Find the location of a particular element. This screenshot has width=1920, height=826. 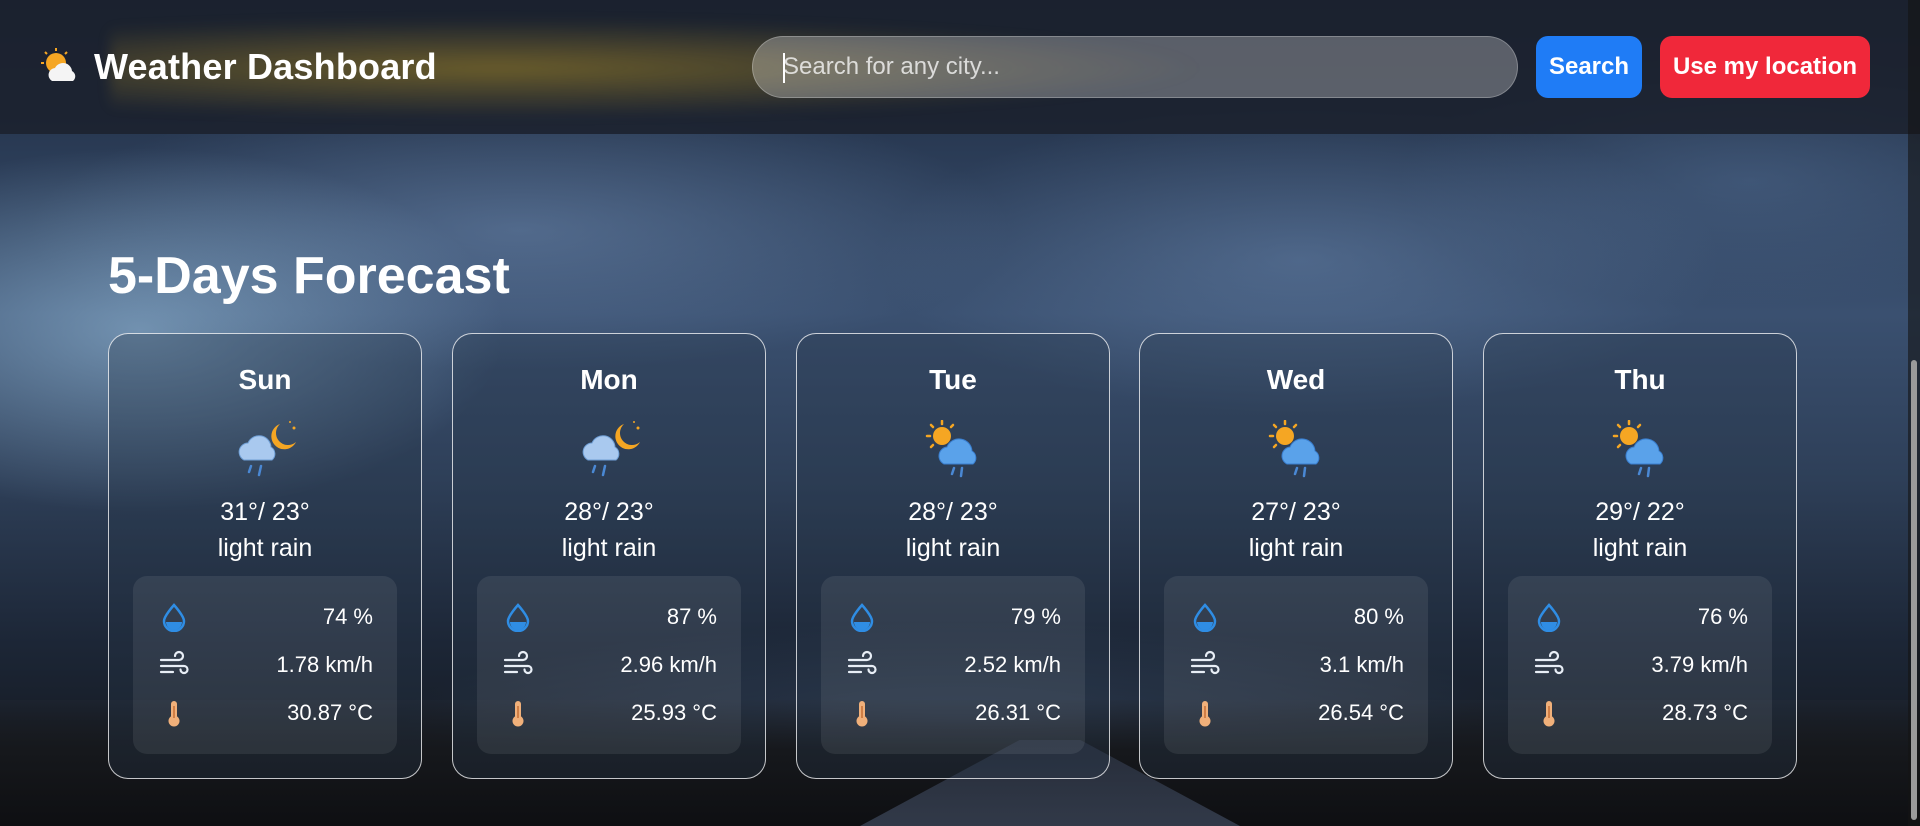

temperature-value: 26.54 °C is located at coordinates (1361, 712).